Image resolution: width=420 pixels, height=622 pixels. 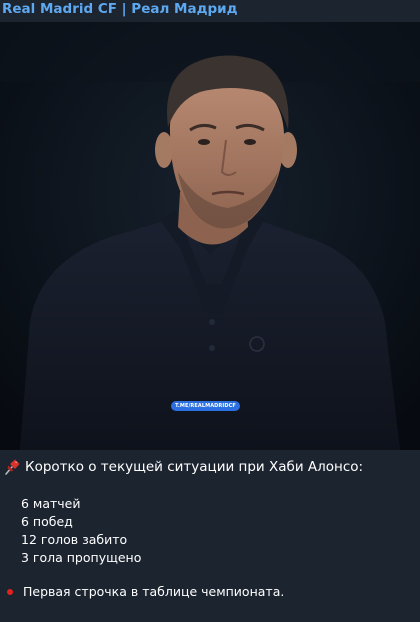 What do you see at coordinates (10, 591) in the screenshot?
I see `red-circle-icon` at bounding box center [10, 591].